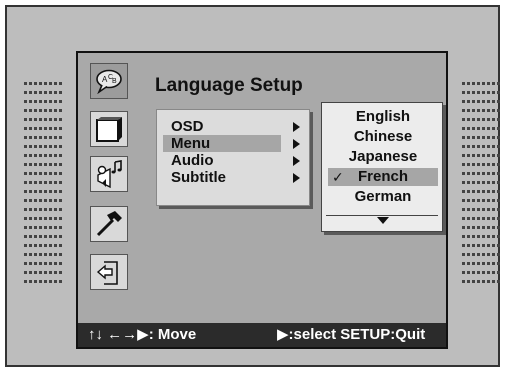  What do you see at coordinates (262, 335) in the screenshot?
I see `navigation-help-bar: ↑↓ ←→▶: Move ▶:select SETUP:Quit` at bounding box center [262, 335].